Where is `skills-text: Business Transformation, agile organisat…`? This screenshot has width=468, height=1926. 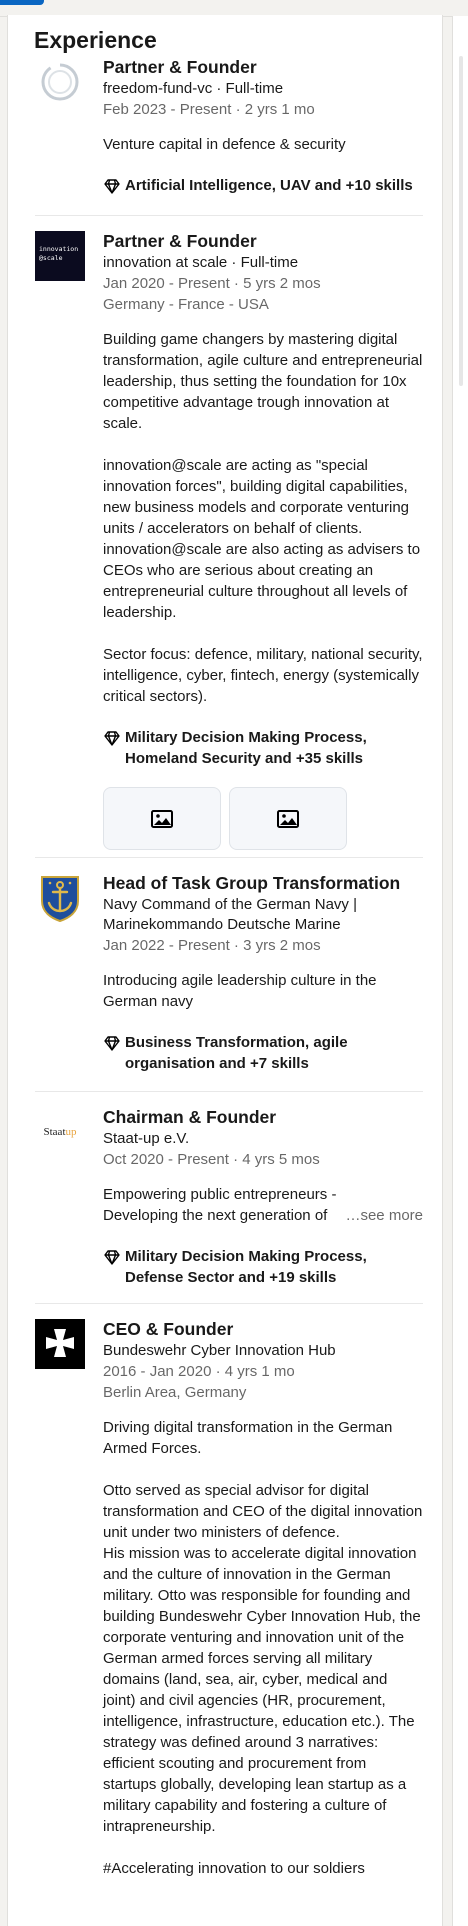 skills-text: Business Transformation, agile organisat… is located at coordinates (236, 1053).